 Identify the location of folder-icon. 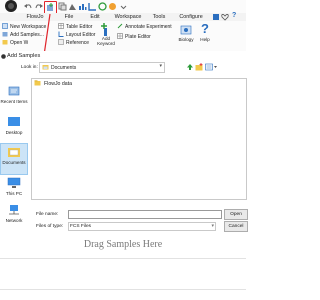
(37, 83).